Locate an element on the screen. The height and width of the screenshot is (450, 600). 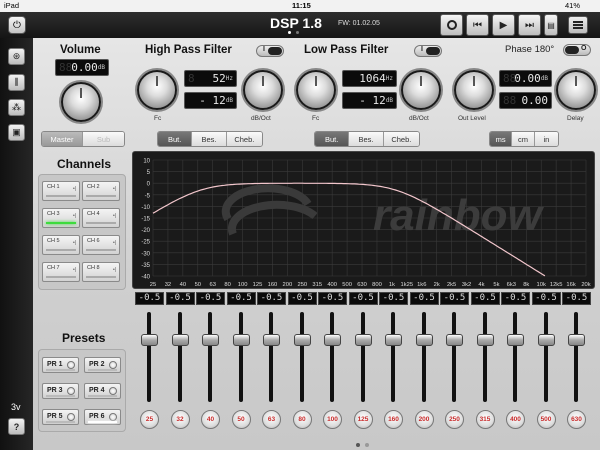
eq-freq-button-11: 250 is located at coordinates (454, 419).